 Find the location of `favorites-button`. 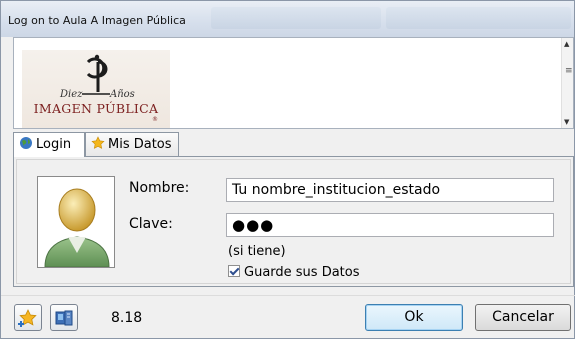

favorites-button is located at coordinates (28, 317).